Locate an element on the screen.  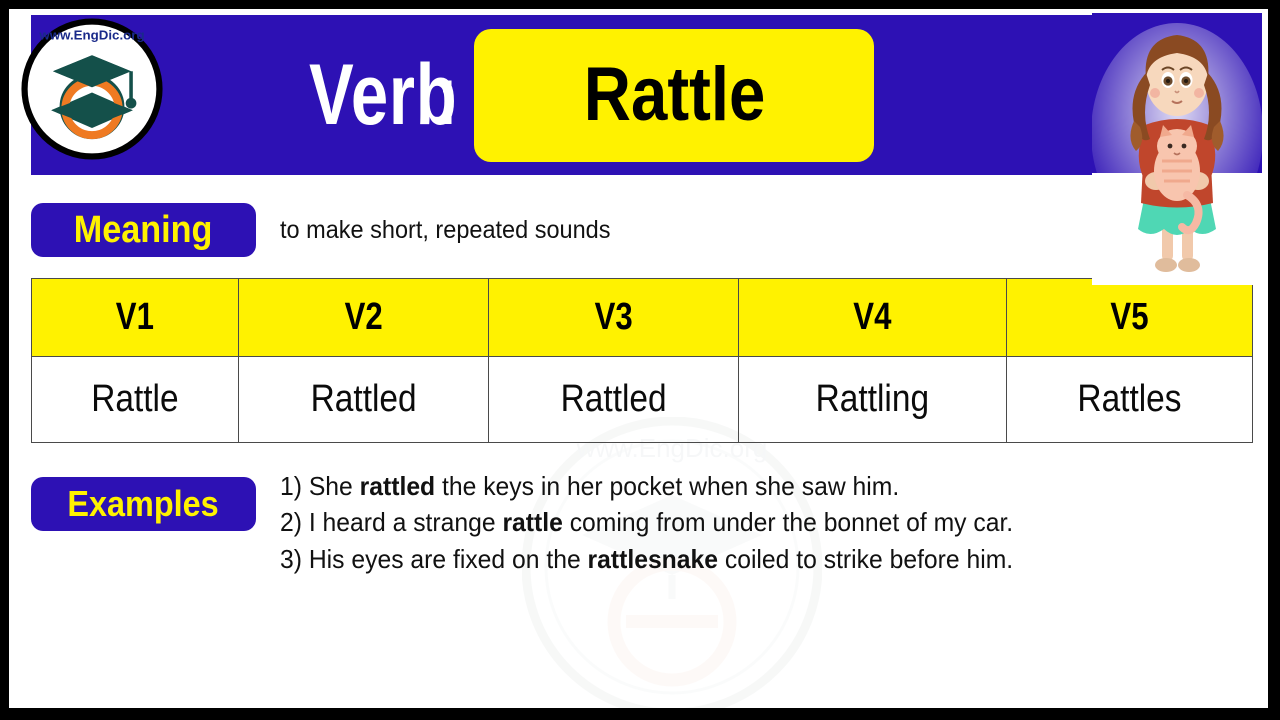
verb-table-header-cell: V2 is located at coordinates (363, 317).